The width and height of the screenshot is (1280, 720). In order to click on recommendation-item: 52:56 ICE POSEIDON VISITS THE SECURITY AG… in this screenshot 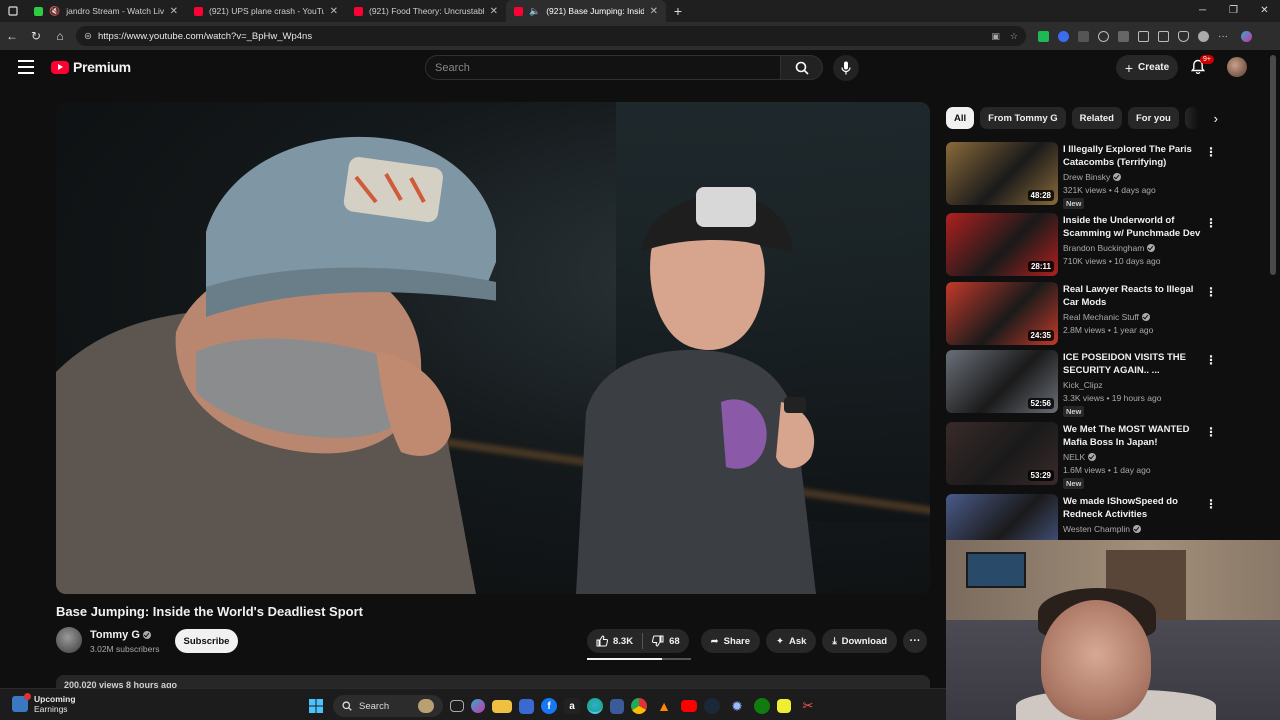, I will do `click(1081, 383)`.